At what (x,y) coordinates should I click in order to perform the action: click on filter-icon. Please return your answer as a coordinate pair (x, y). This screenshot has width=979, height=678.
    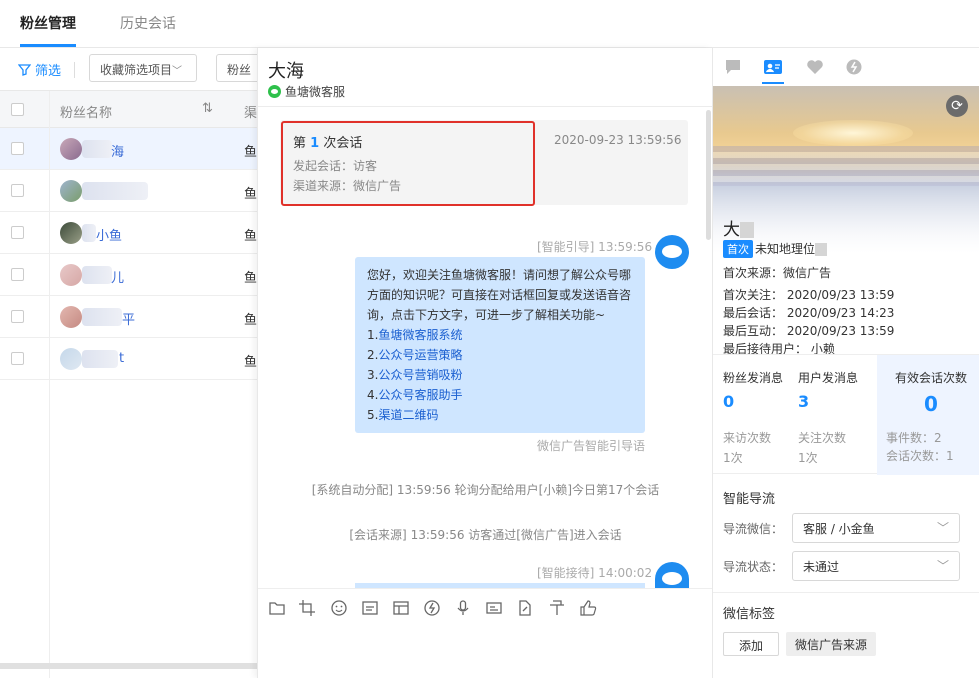
    Looking at the image, I should click on (24, 70).